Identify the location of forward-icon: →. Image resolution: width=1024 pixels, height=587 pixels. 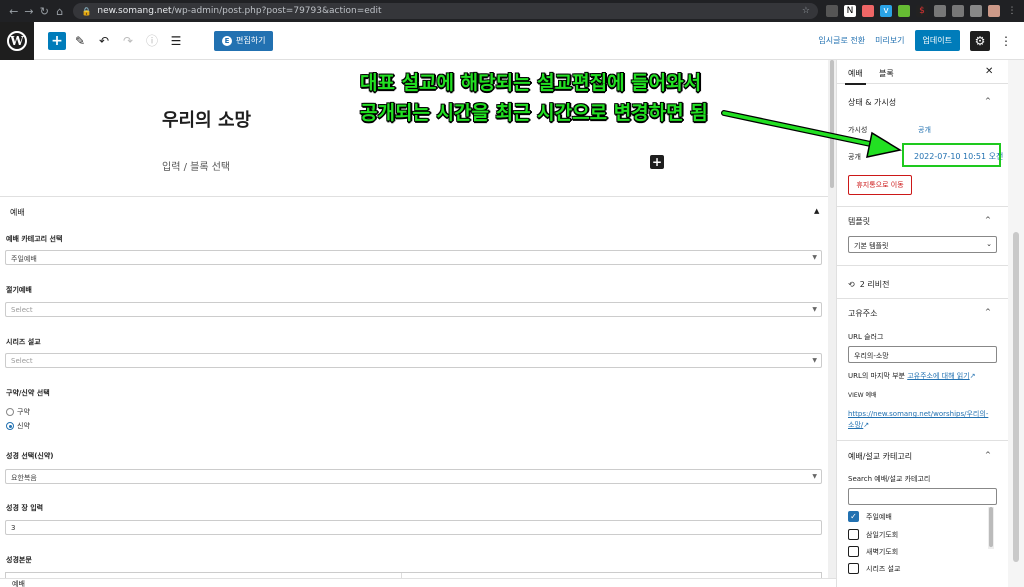
(28, 11).